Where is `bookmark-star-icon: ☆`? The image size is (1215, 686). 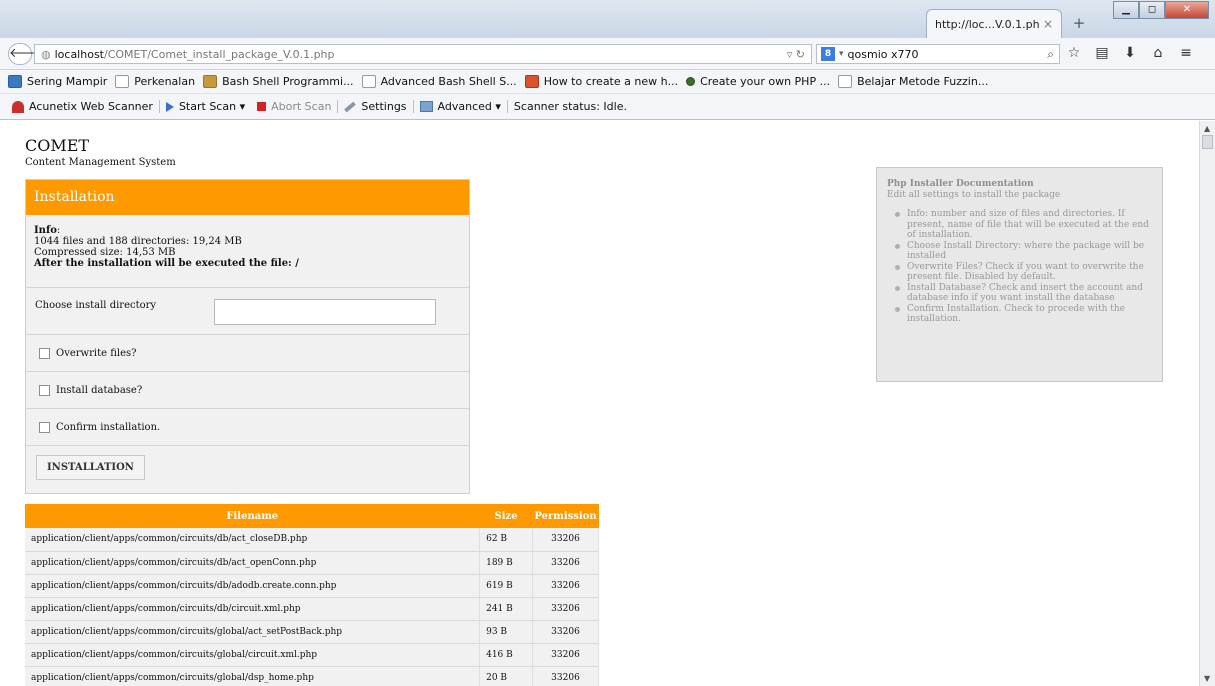
bookmark-star-icon: ☆ is located at coordinates (1074, 53).